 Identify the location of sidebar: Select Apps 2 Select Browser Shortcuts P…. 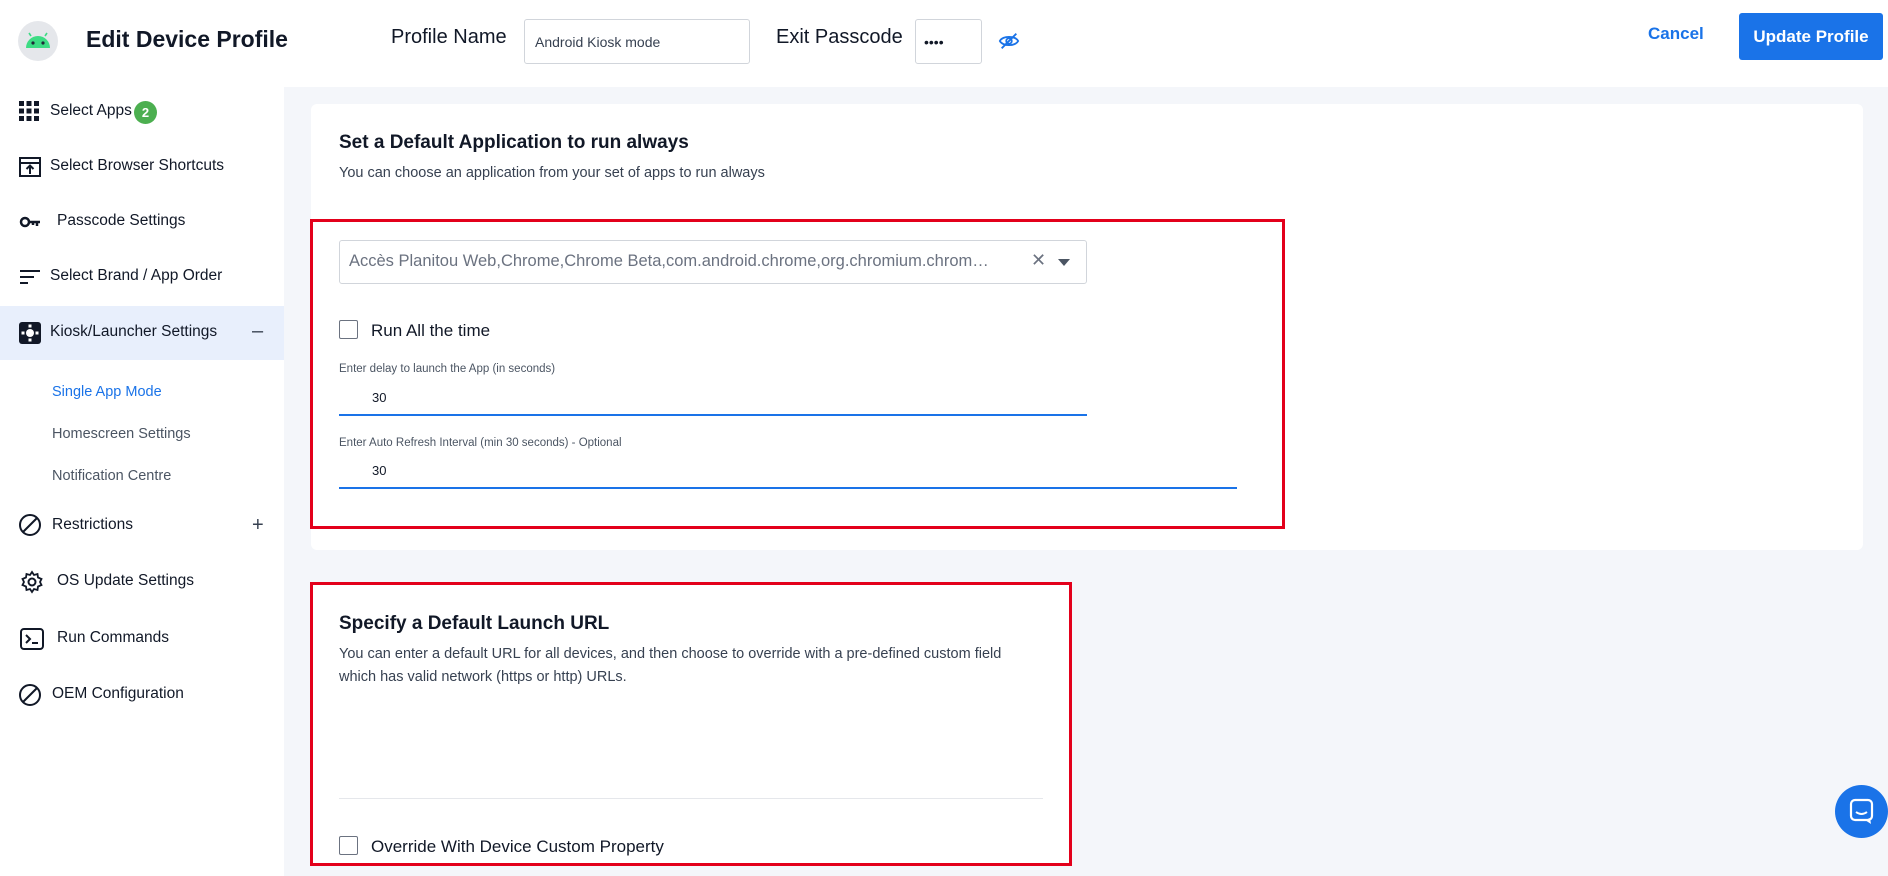
(142, 481).